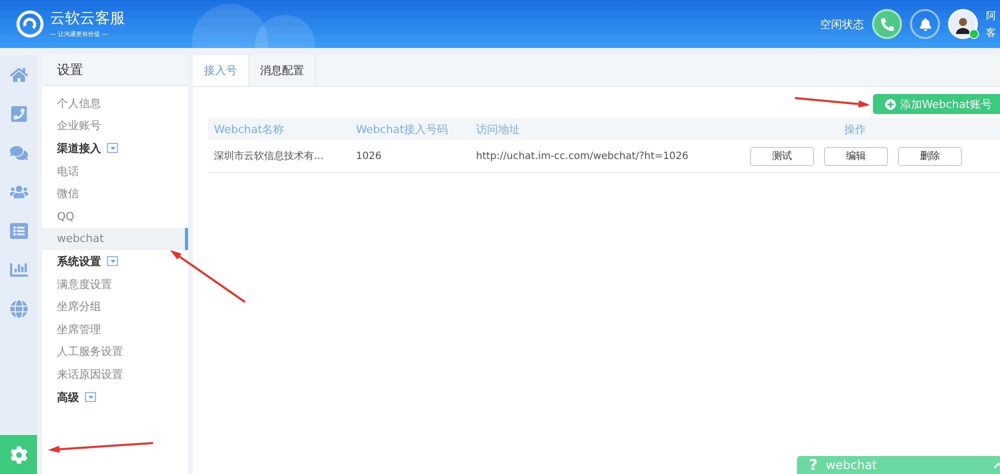  I want to click on plus-icon, so click(890, 104).